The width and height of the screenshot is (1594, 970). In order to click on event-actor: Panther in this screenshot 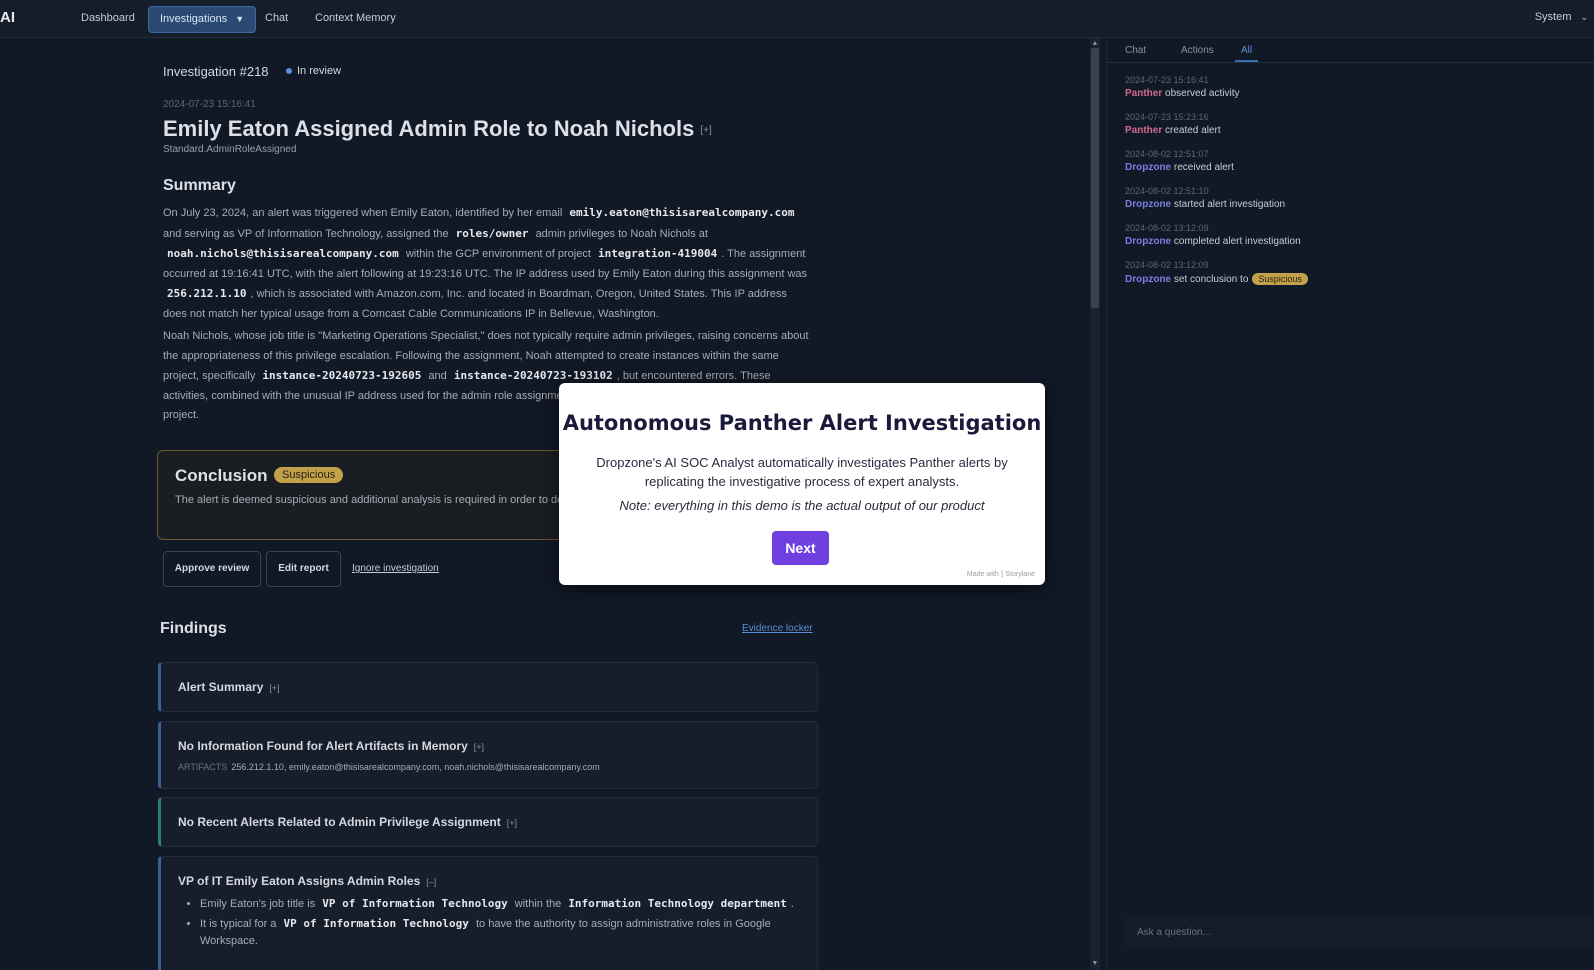, I will do `click(1144, 130)`.